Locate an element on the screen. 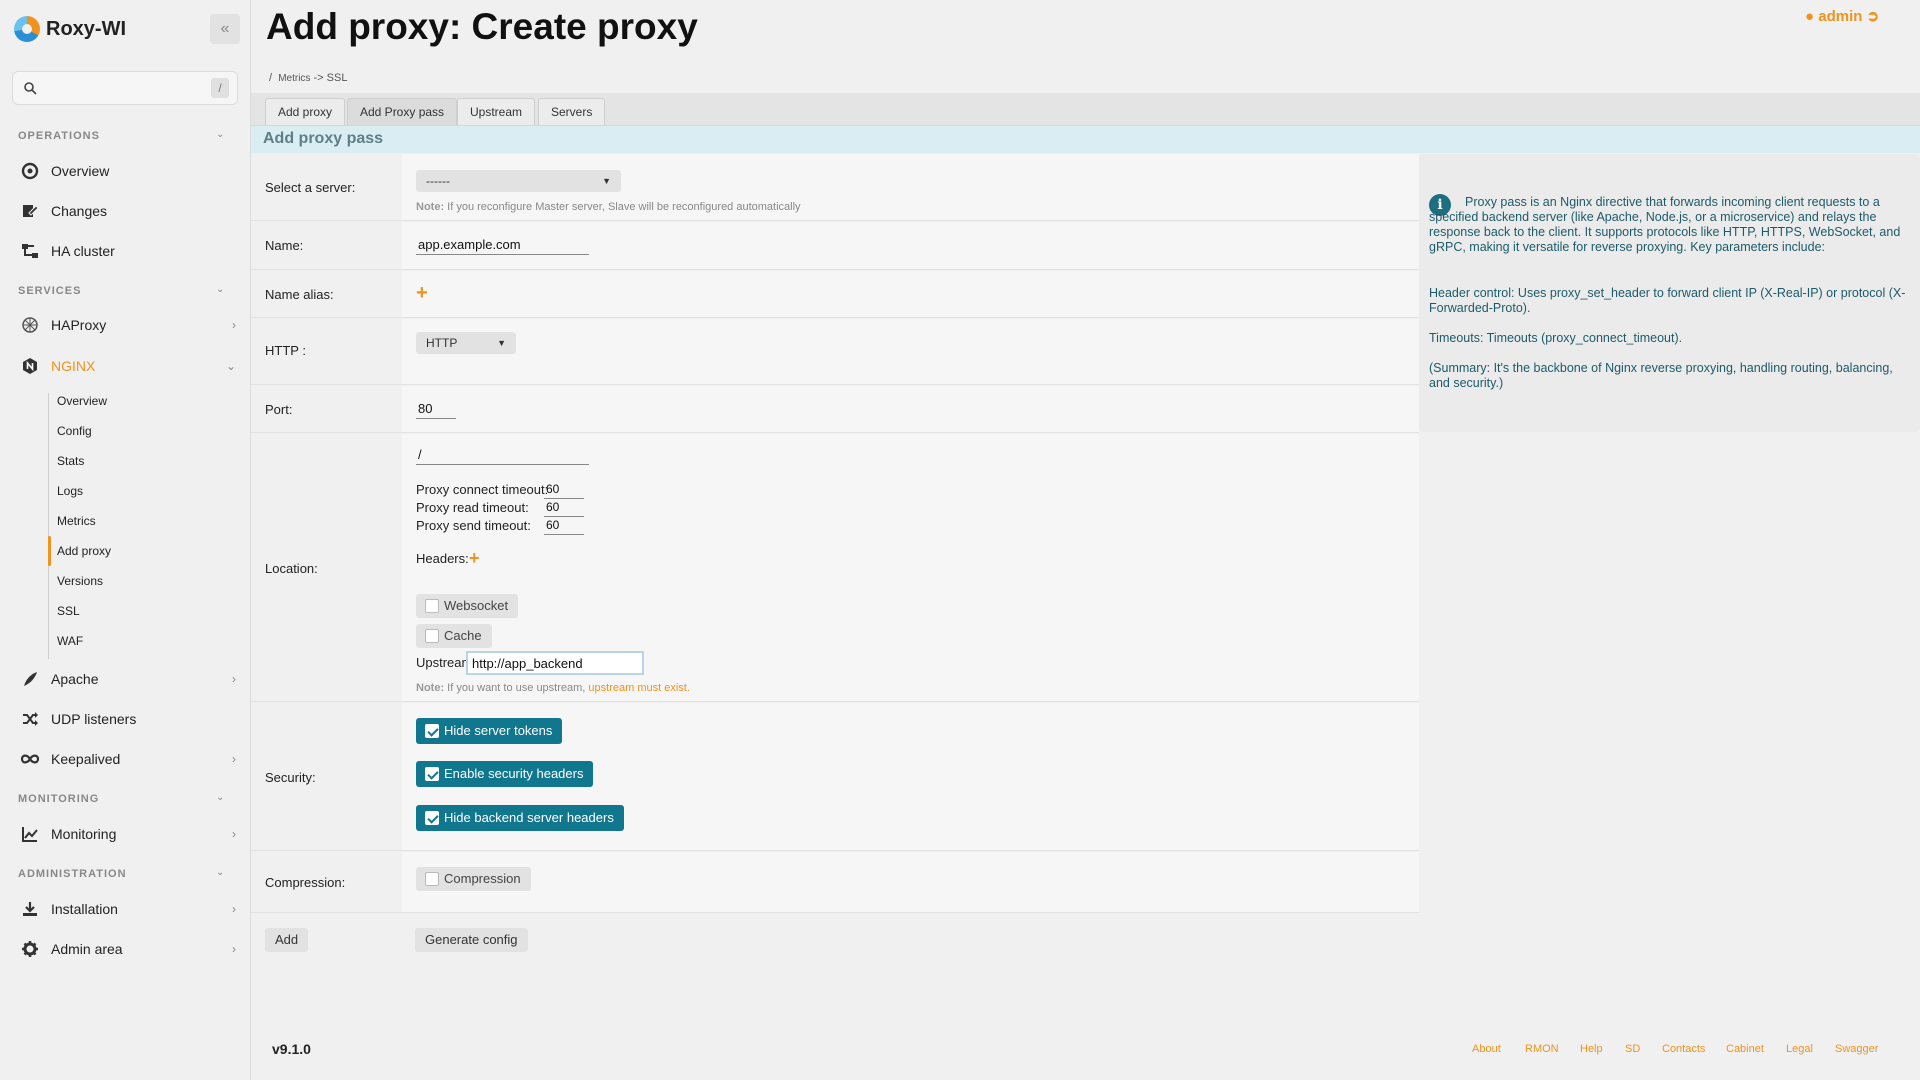 The height and width of the screenshot is (1080, 1920). chart-line-icon is located at coordinates (30, 834).